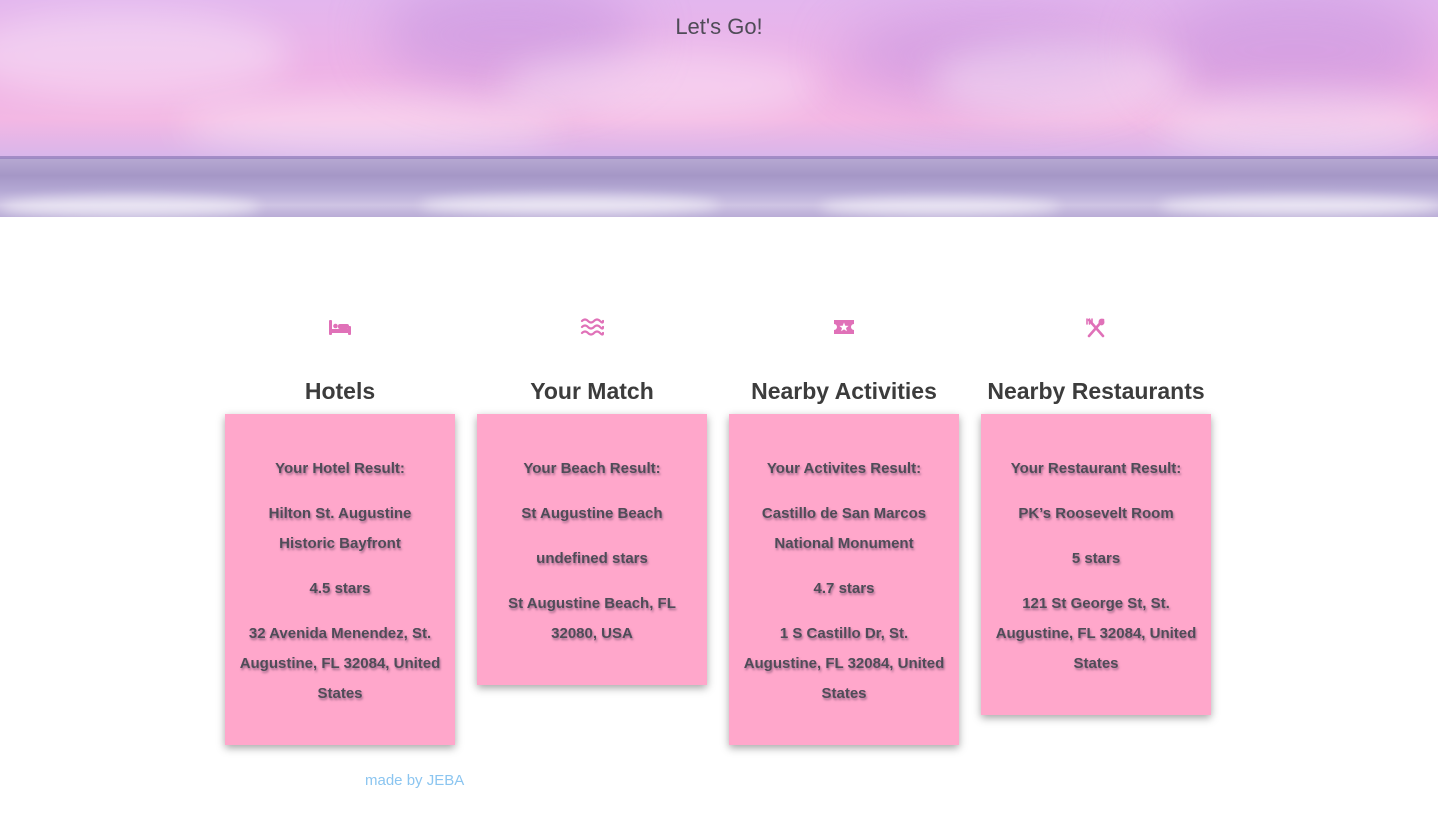 The image size is (1438, 816). Describe the element at coordinates (340, 335) in the screenshot. I see `bed-icon` at that location.